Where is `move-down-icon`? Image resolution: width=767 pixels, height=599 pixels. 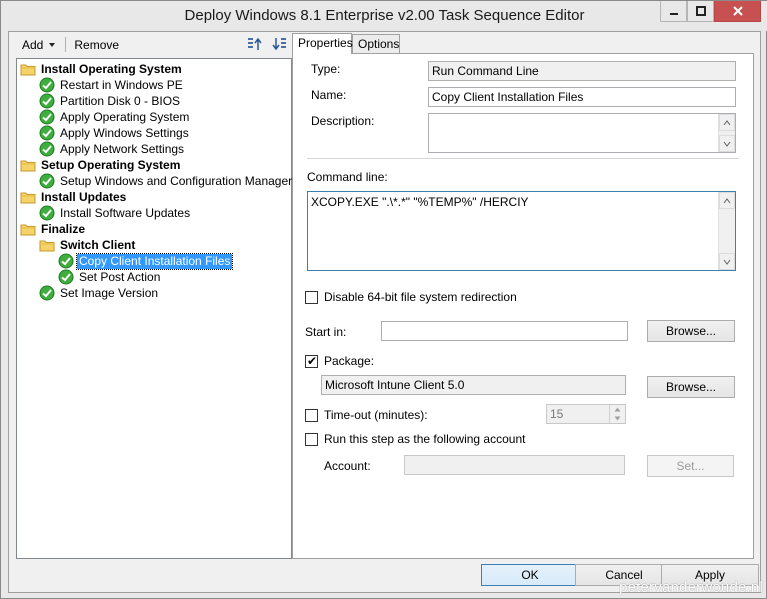
move-down-icon is located at coordinates (279, 44).